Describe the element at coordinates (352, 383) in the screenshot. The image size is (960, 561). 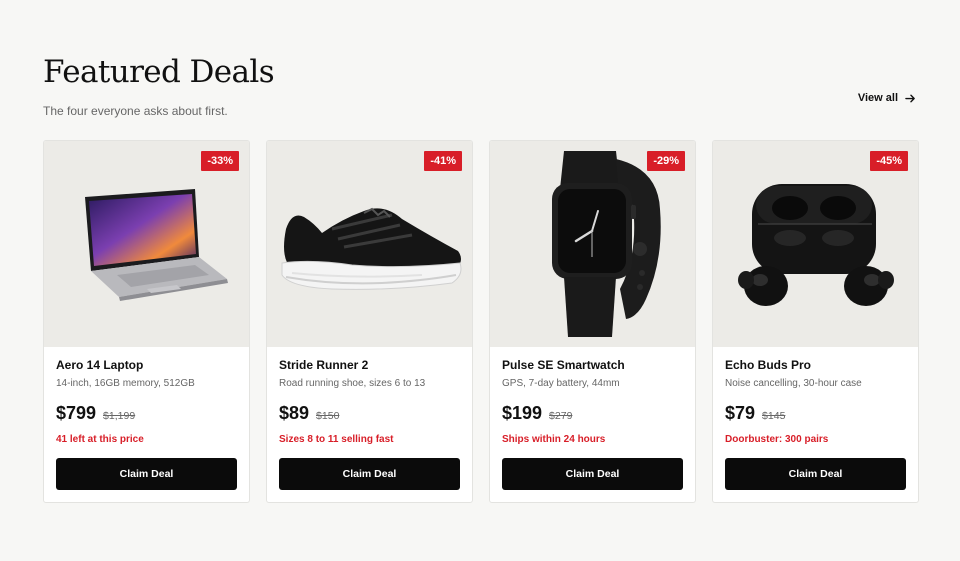
I see `product-description: Road running shoe, sizes 6 to 13` at that location.